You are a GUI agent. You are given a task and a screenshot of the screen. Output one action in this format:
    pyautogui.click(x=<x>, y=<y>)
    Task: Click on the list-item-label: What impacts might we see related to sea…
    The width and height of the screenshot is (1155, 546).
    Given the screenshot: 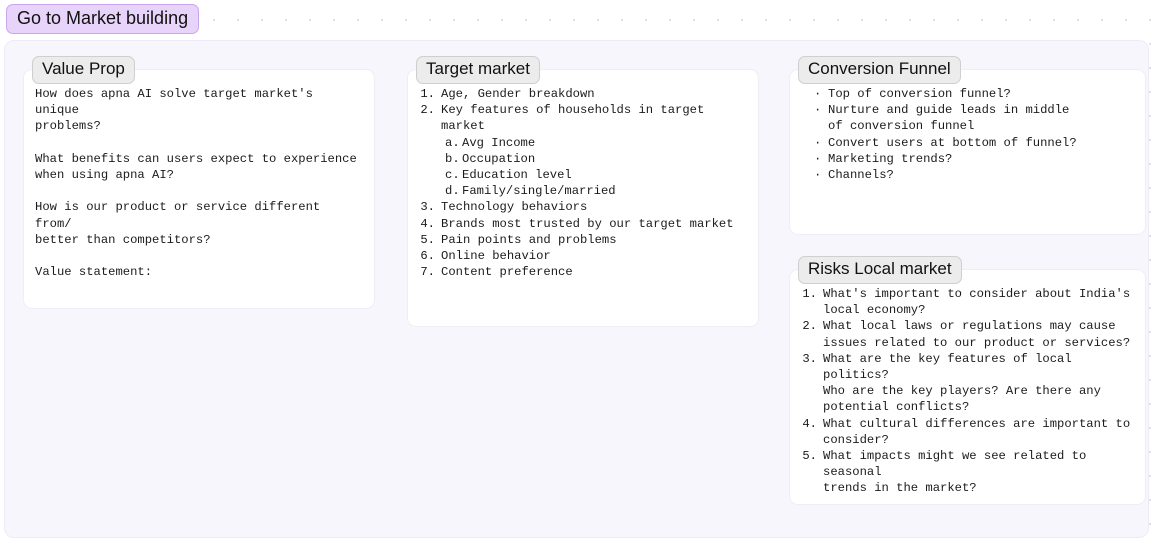 What is the action you would take?
    pyautogui.click(x=955, y=472)
    